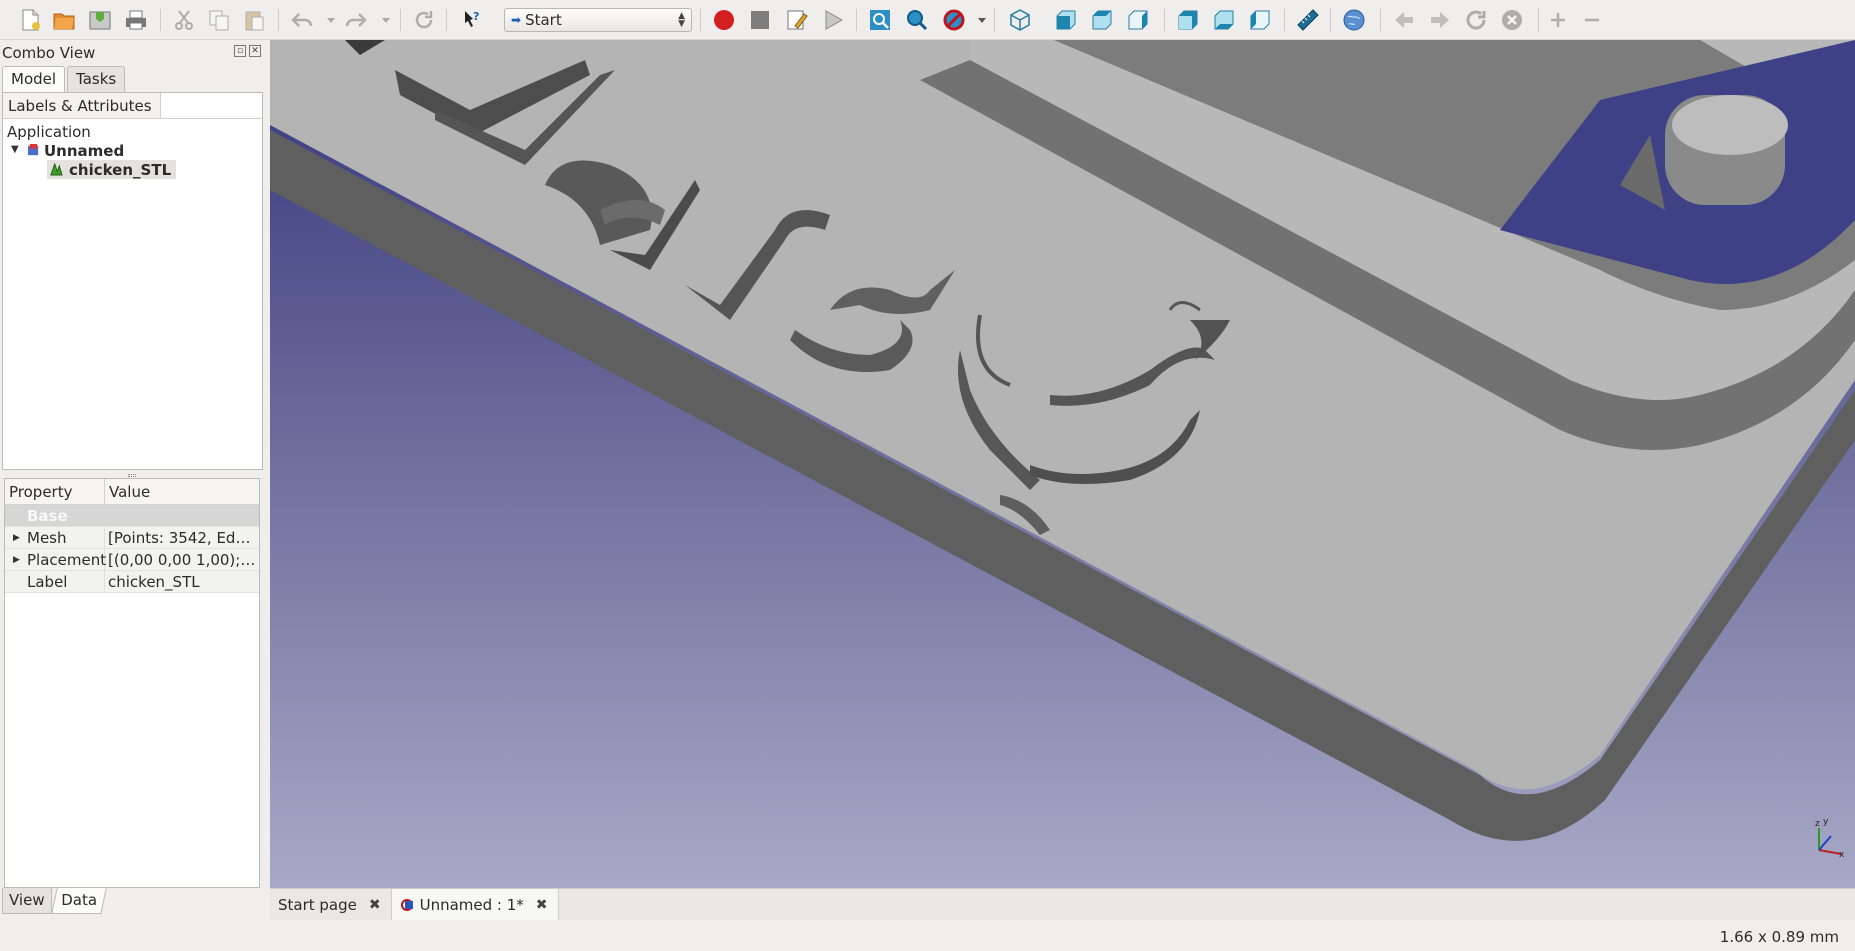 The width and height of the screenshot is (1855, 951). What do you see at coordinates (543, 20) in the screenshot?
I see `workbench-selector-label: Start` at bounding box center [543, 20].